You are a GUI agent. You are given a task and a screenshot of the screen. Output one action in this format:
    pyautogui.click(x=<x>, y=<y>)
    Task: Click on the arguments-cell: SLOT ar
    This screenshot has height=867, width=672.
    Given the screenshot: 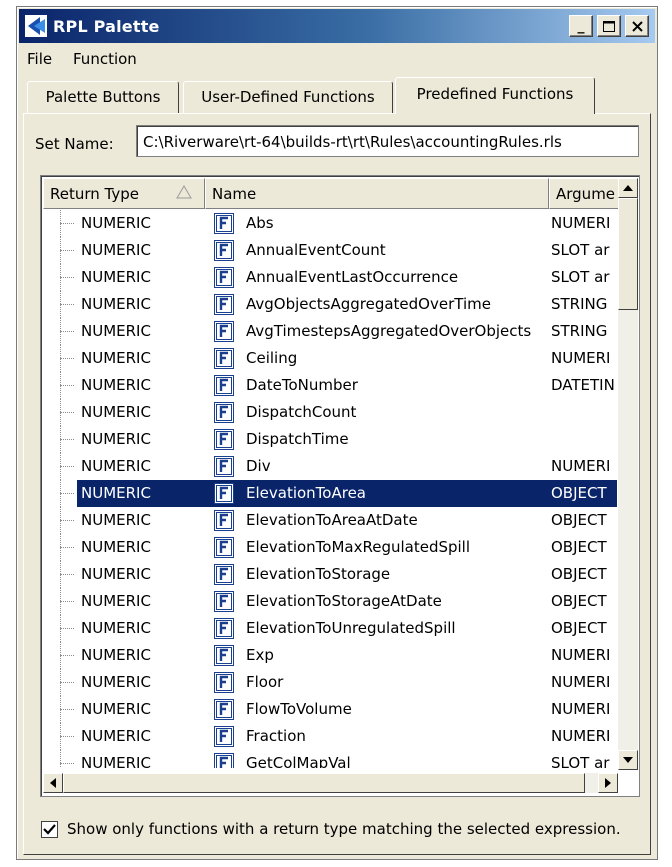 What is the action you would take?
    pyautogui.click(x=580, y=277)
    